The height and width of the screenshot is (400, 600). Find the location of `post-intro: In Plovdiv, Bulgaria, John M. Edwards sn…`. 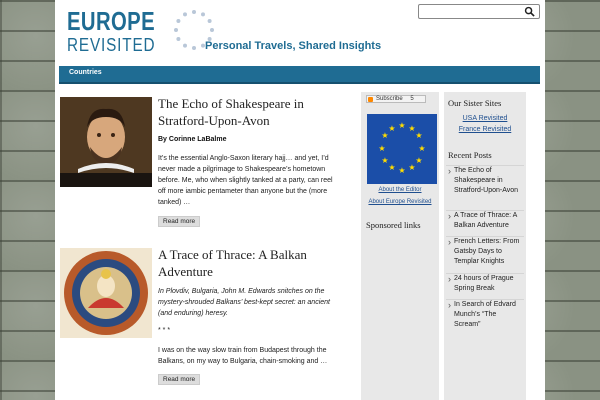

post-intro: In Plovdiv, Bulgaria, John M. Edwards sn… is located at coordinates (244, 302).